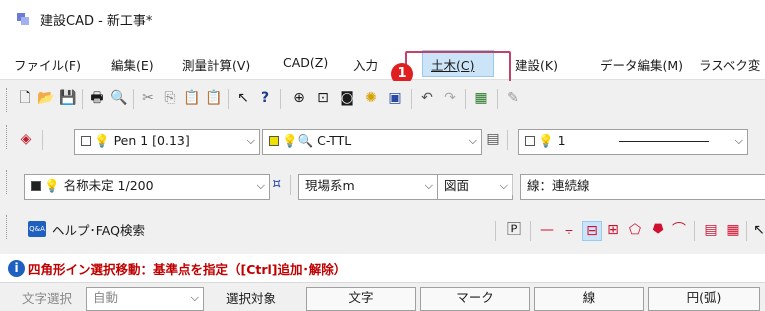 The height and width of the screenshot is (311, 765). Describe the element at coordinates (299, 98) in the screenshot. I see `zoom-in-icon: ⊕` at that location.